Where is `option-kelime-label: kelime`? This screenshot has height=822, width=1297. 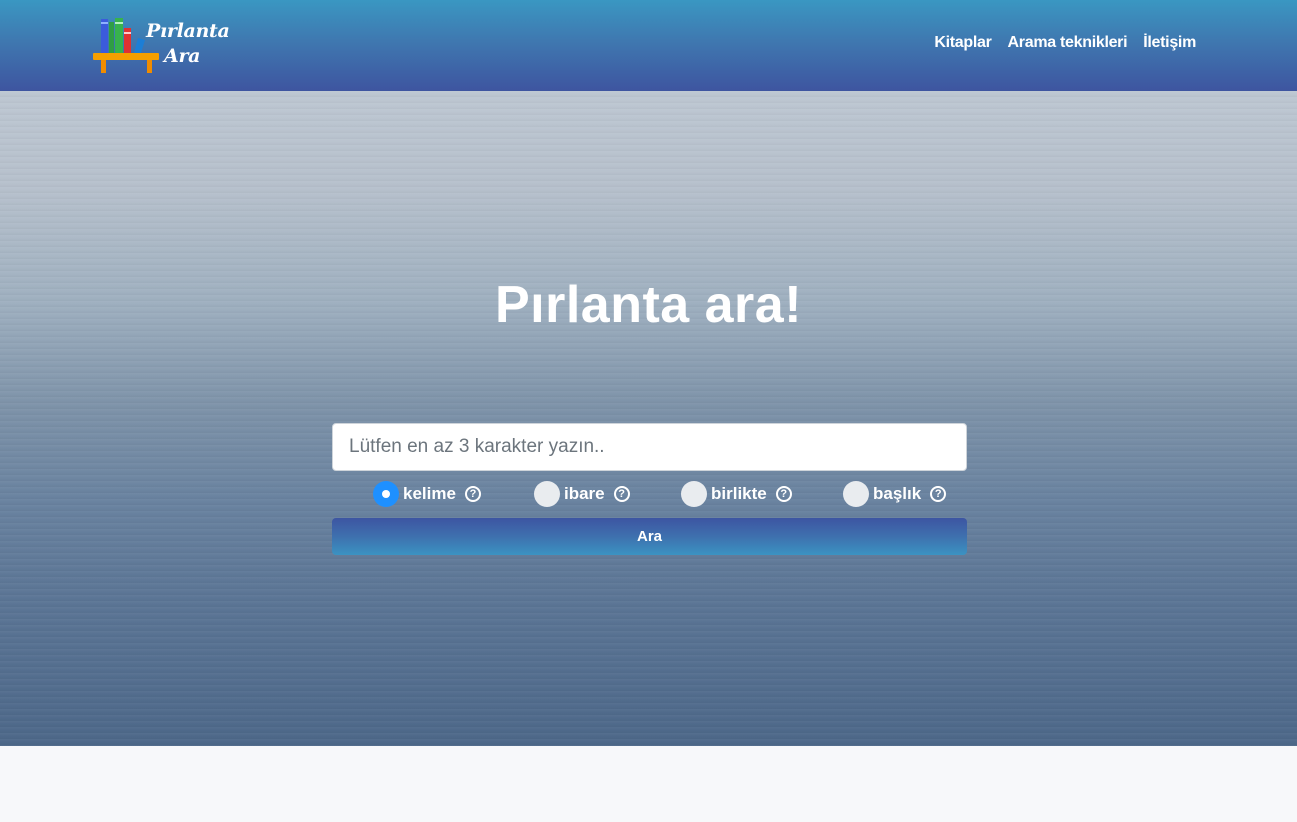
option-kelime-label: kelime is located at coordinates (429, 493).